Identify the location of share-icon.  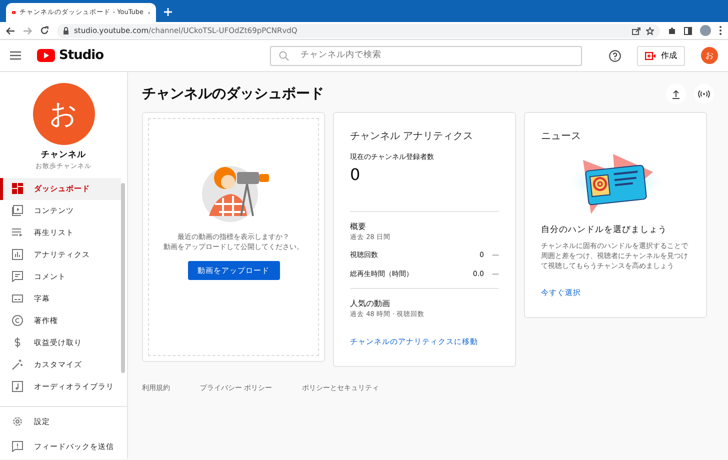
(636, 30).